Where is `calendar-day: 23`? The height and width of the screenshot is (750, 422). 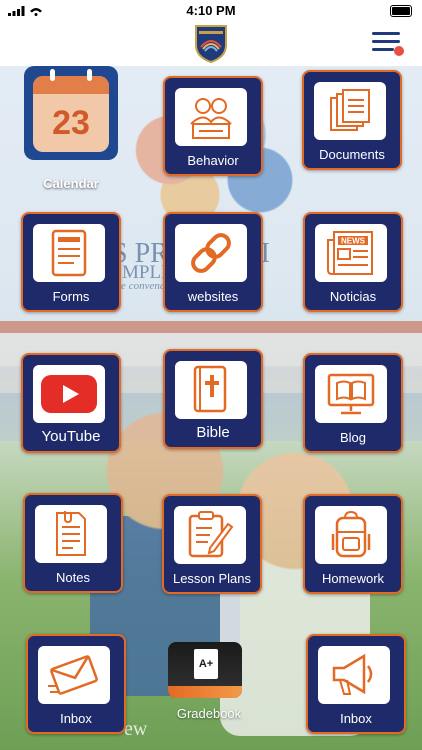
calendar-day: 23 is located at coordinates (71, 123).